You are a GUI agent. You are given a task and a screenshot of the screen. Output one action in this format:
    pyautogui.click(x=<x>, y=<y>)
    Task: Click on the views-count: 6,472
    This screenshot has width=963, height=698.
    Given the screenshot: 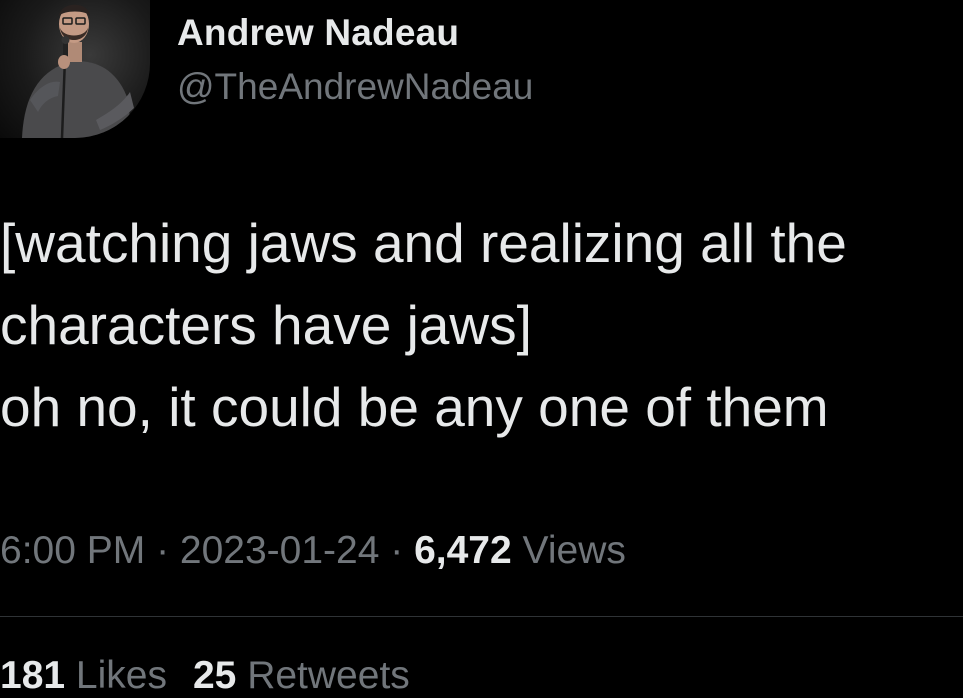 What is the action you would take?
    pyautogui.click(x=463, y=550)
    